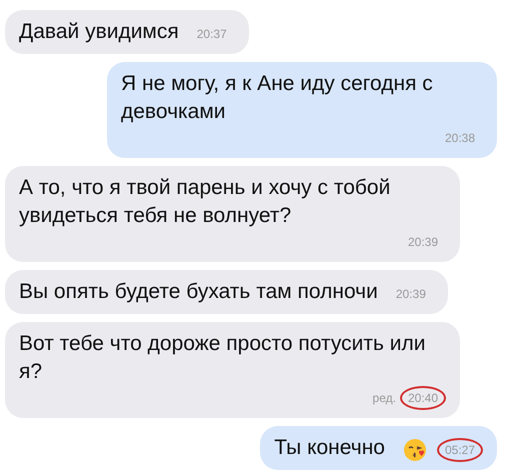 The width and height of the screenshot is (509, 475). I want to click on message-text: Я не могу, я к Ане иду сегодня с девочками, so click(277, 98).